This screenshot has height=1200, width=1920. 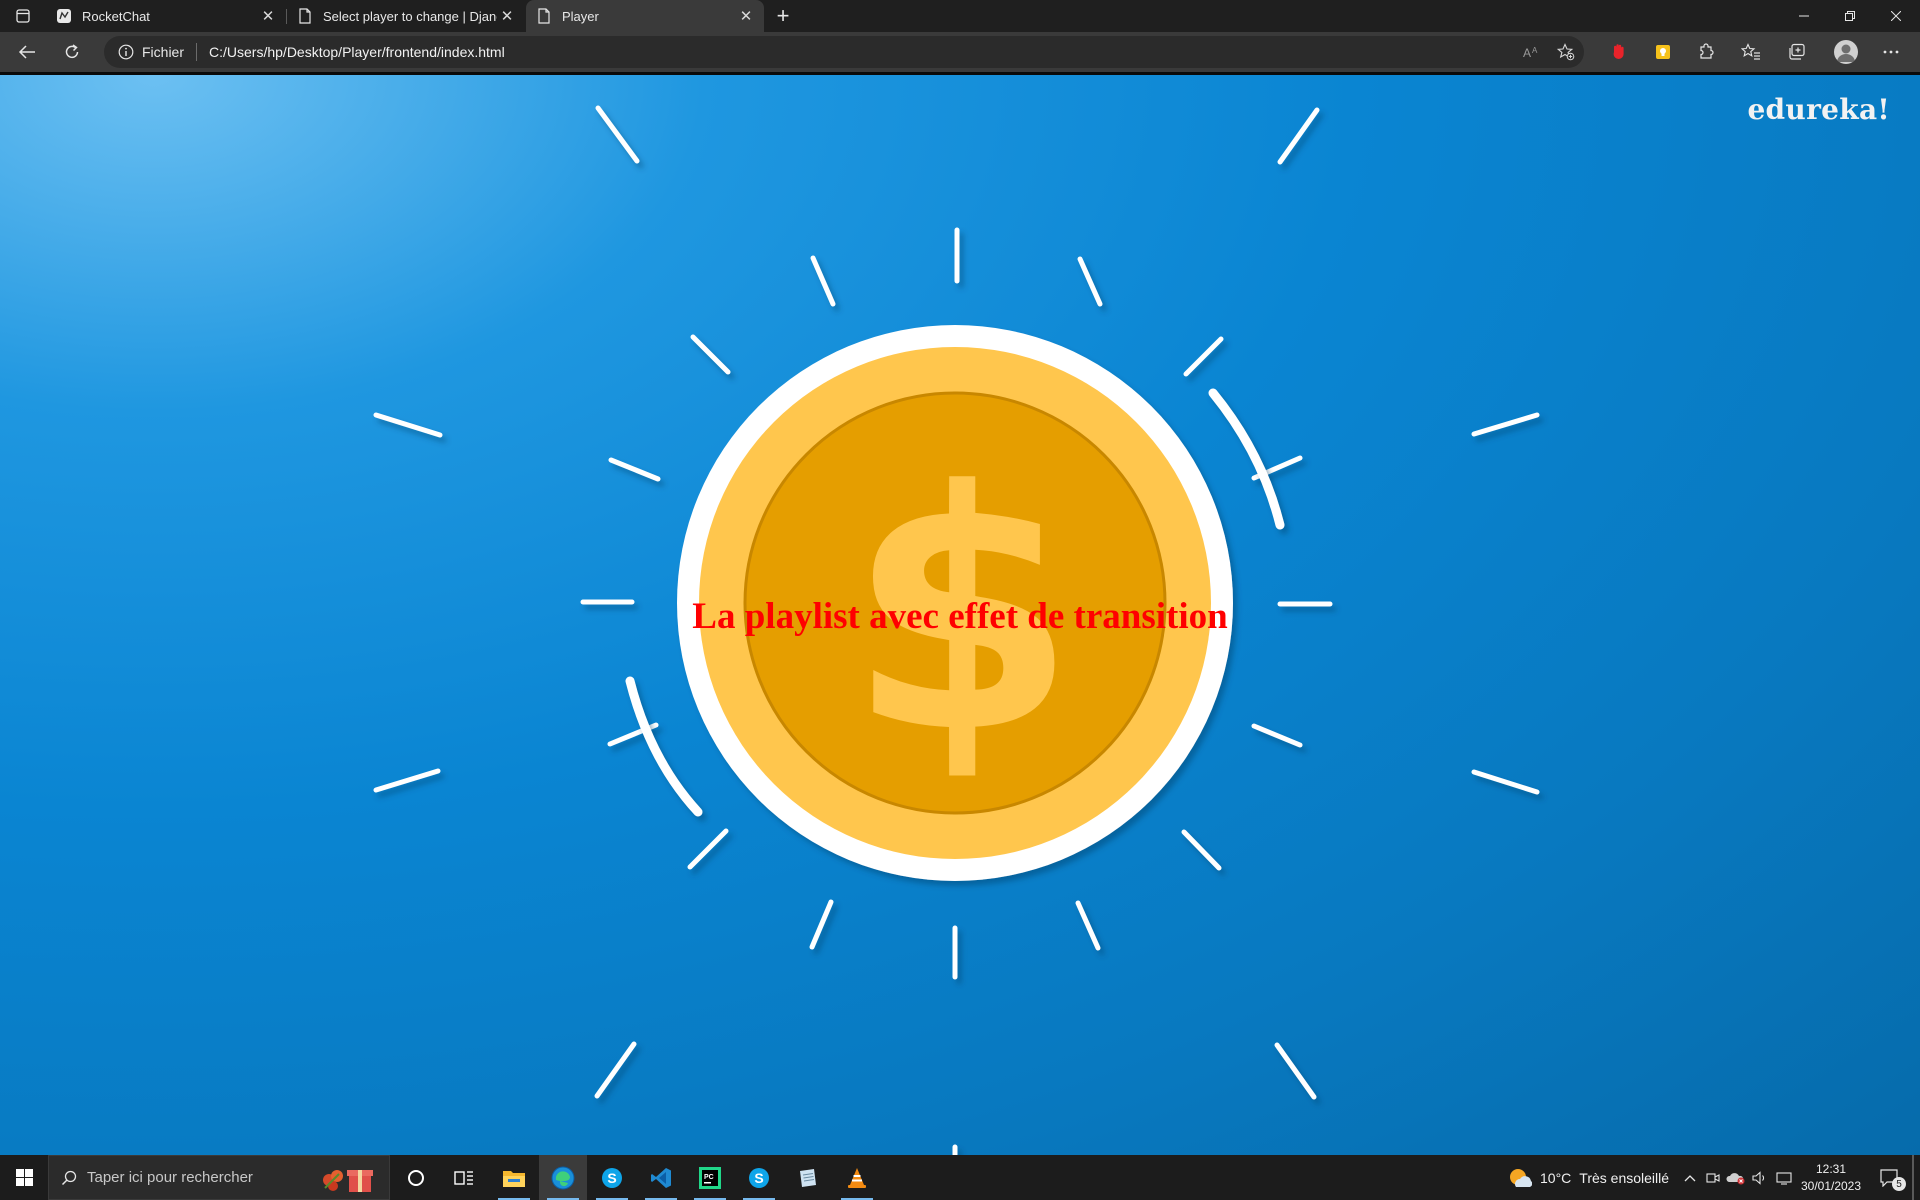 What do you see at coordinates (563, 1177) in the screenshot?
I see `edge-icon` at bounding box center [563, 1177].